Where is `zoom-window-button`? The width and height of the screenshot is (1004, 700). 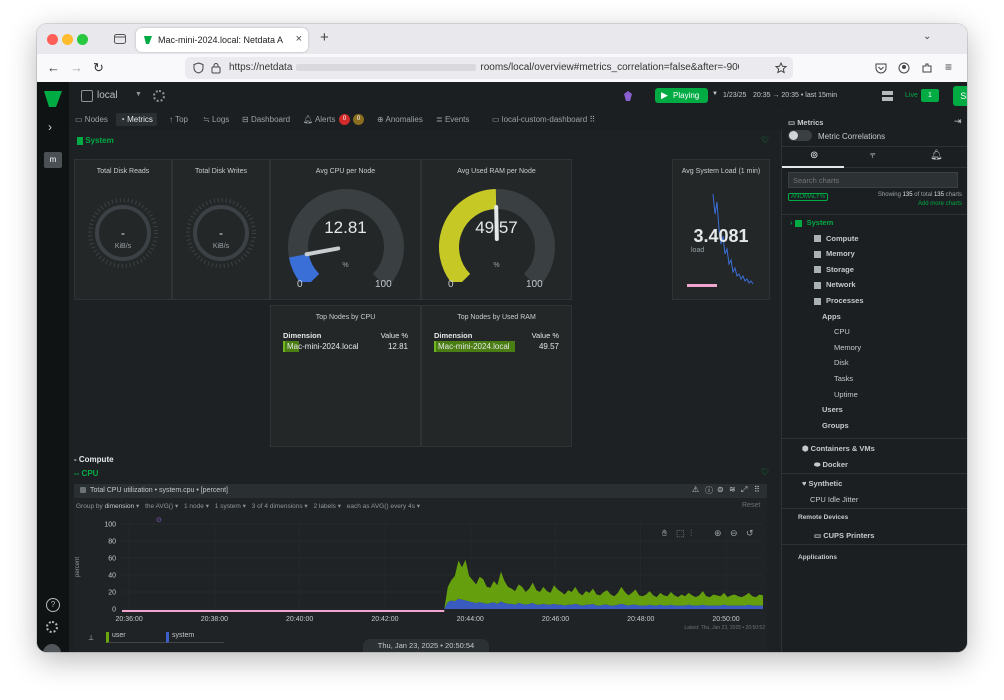 zoom-window-button is located at coordinates (82, 39).